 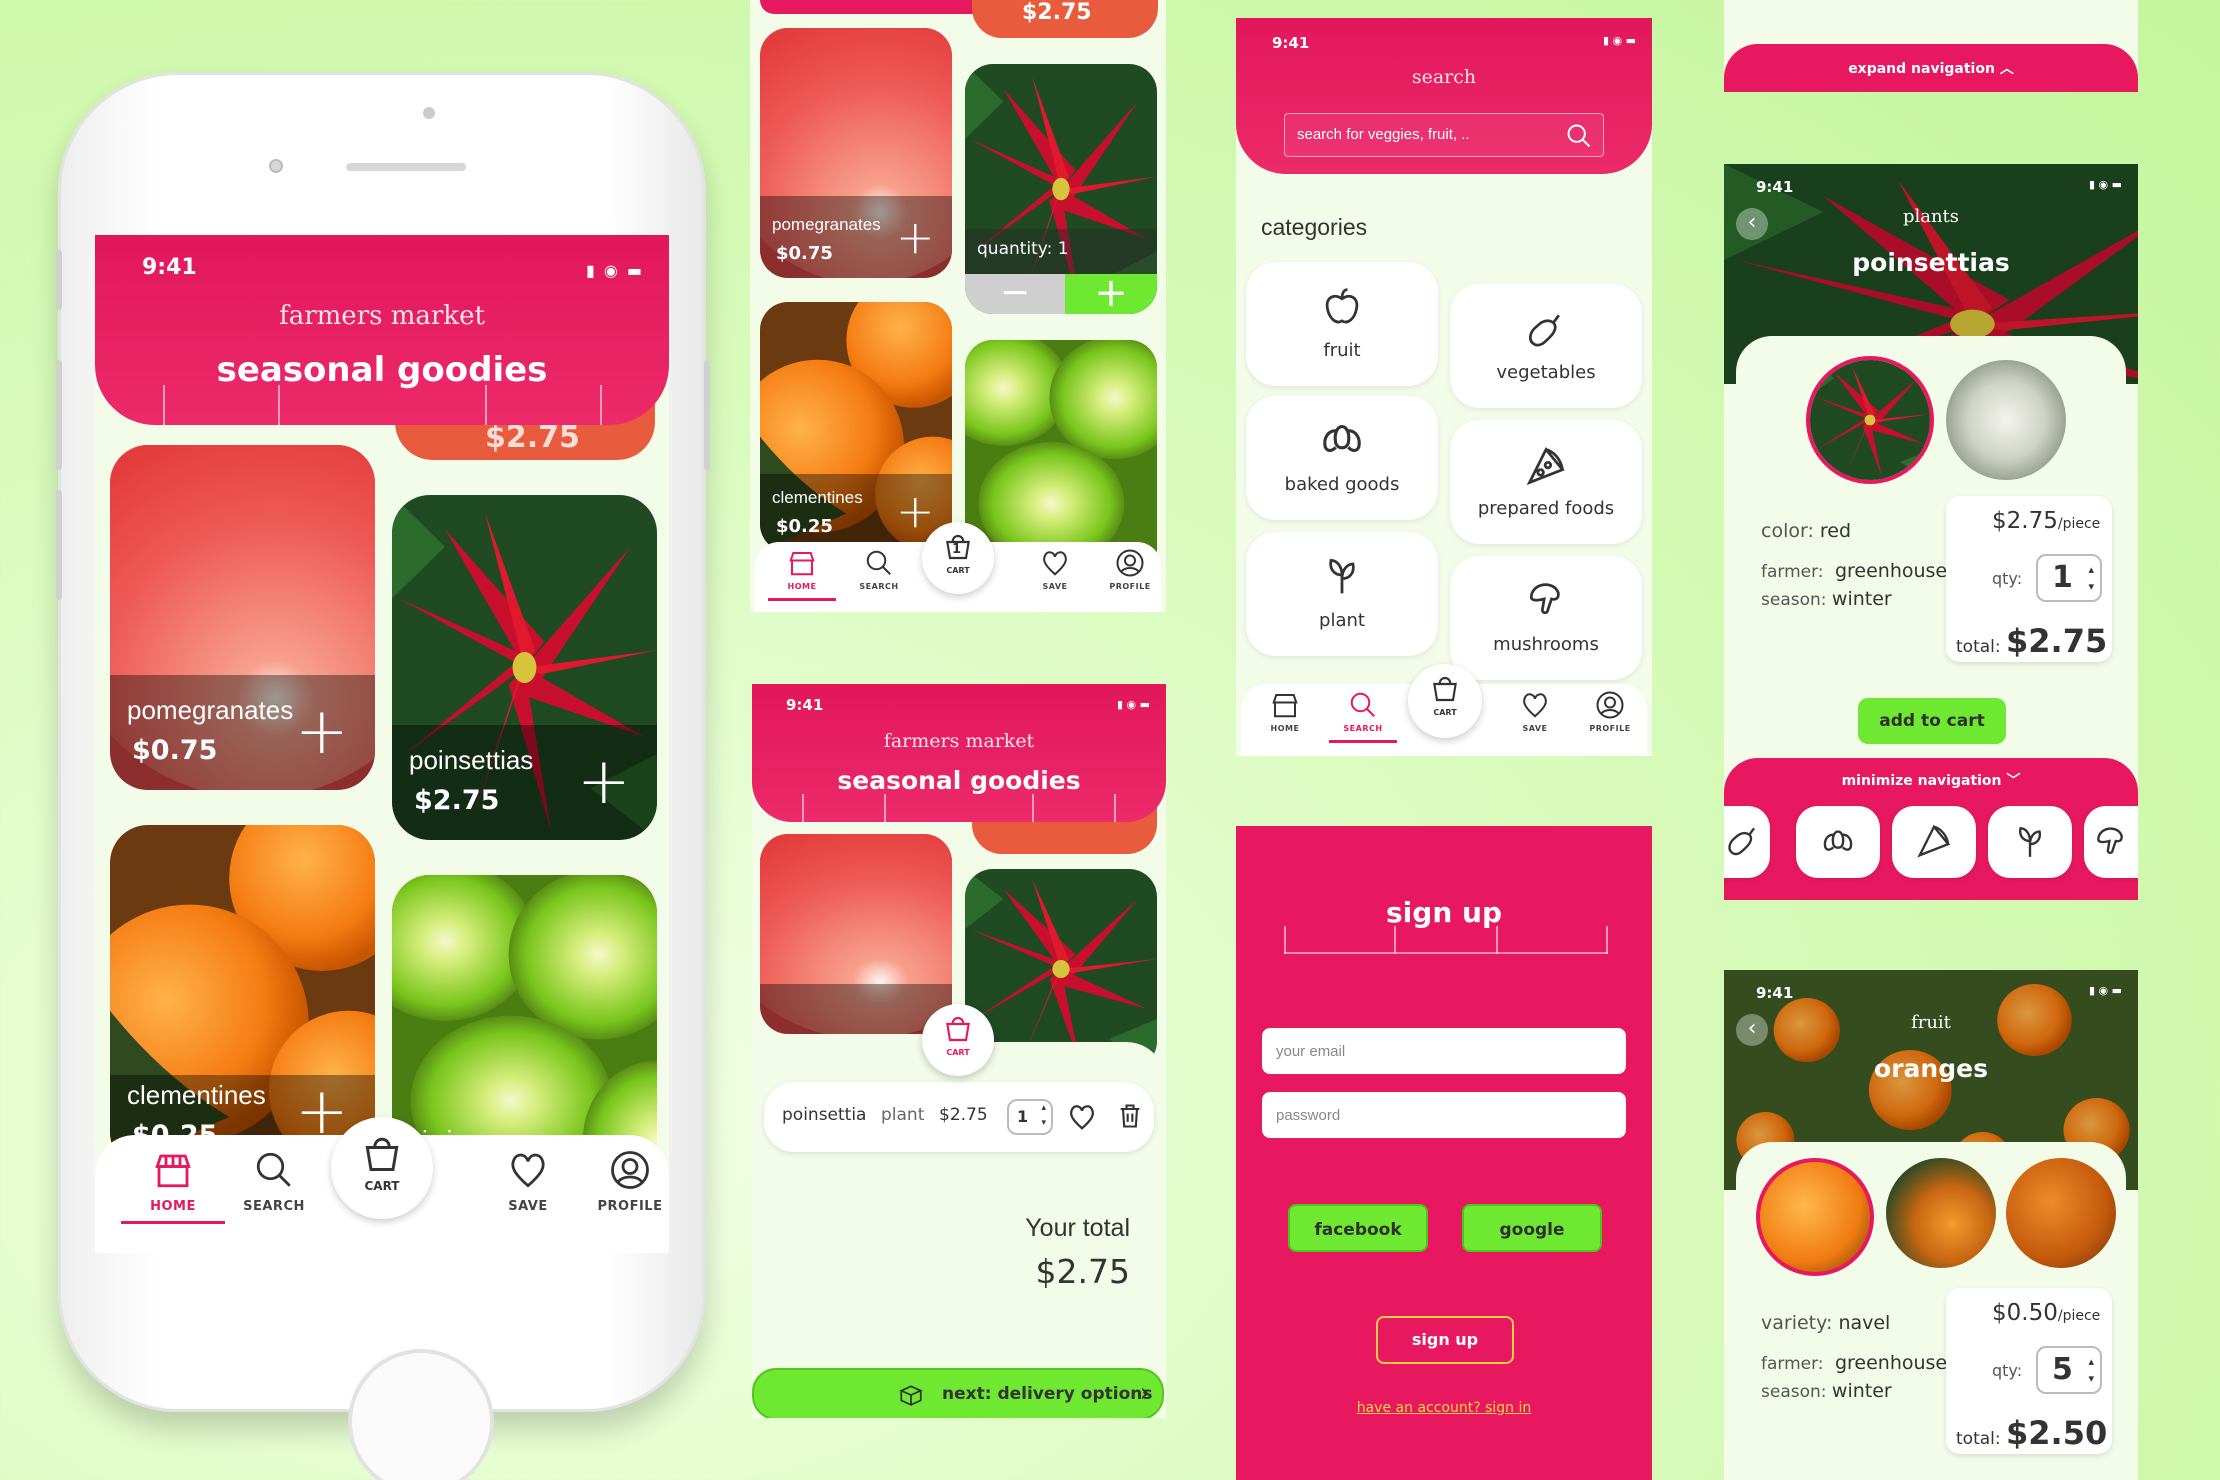 What do you see at coordinates (1130, 1116) in the screenshot?
I see `trash-icon` at bounding box center [1130, 1116].